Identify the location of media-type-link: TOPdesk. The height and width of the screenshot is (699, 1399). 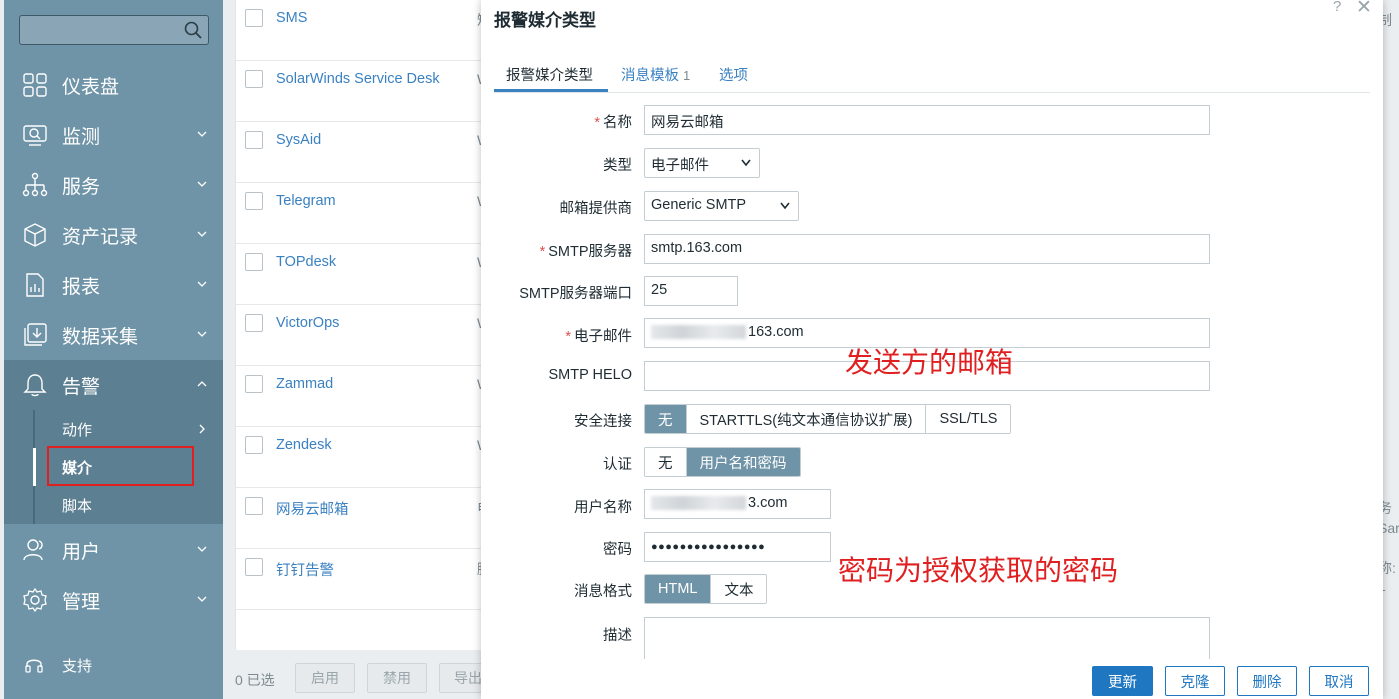
(306, 262).